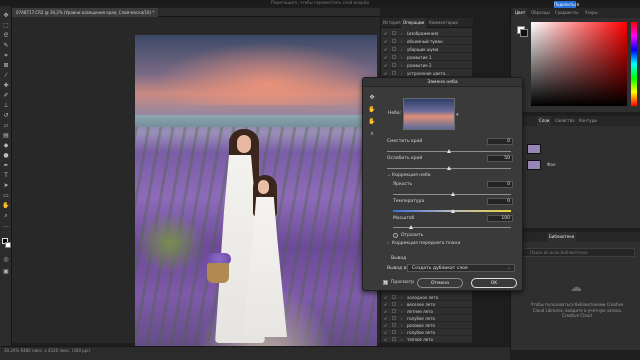 This screenshot has height=360, width=640. I want to click on output-to-select: Создать дубликат слоя ⌄, so click(461, 268).